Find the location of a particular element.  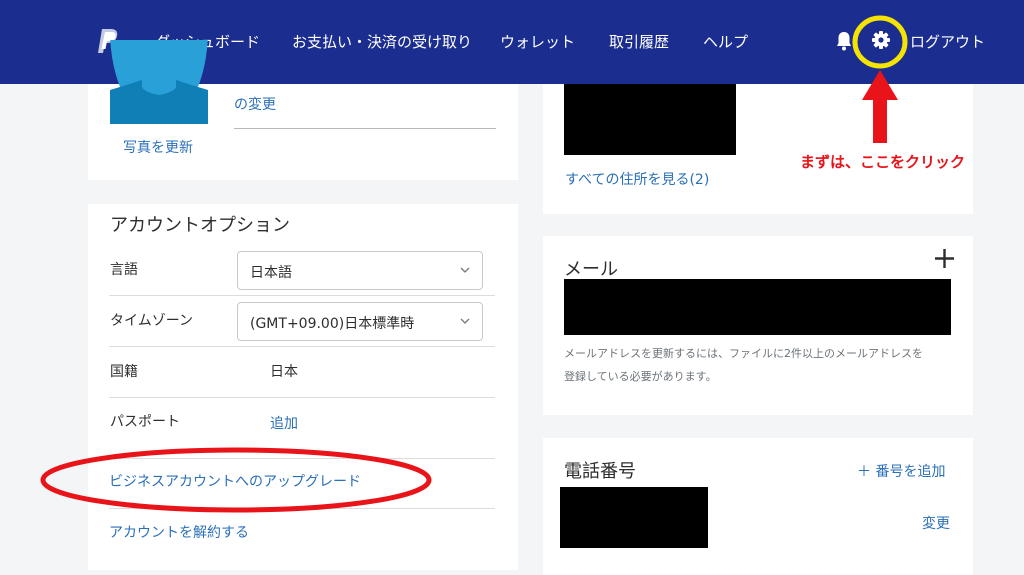

yellow-circle-highlight is located at coordinates (880, 42).